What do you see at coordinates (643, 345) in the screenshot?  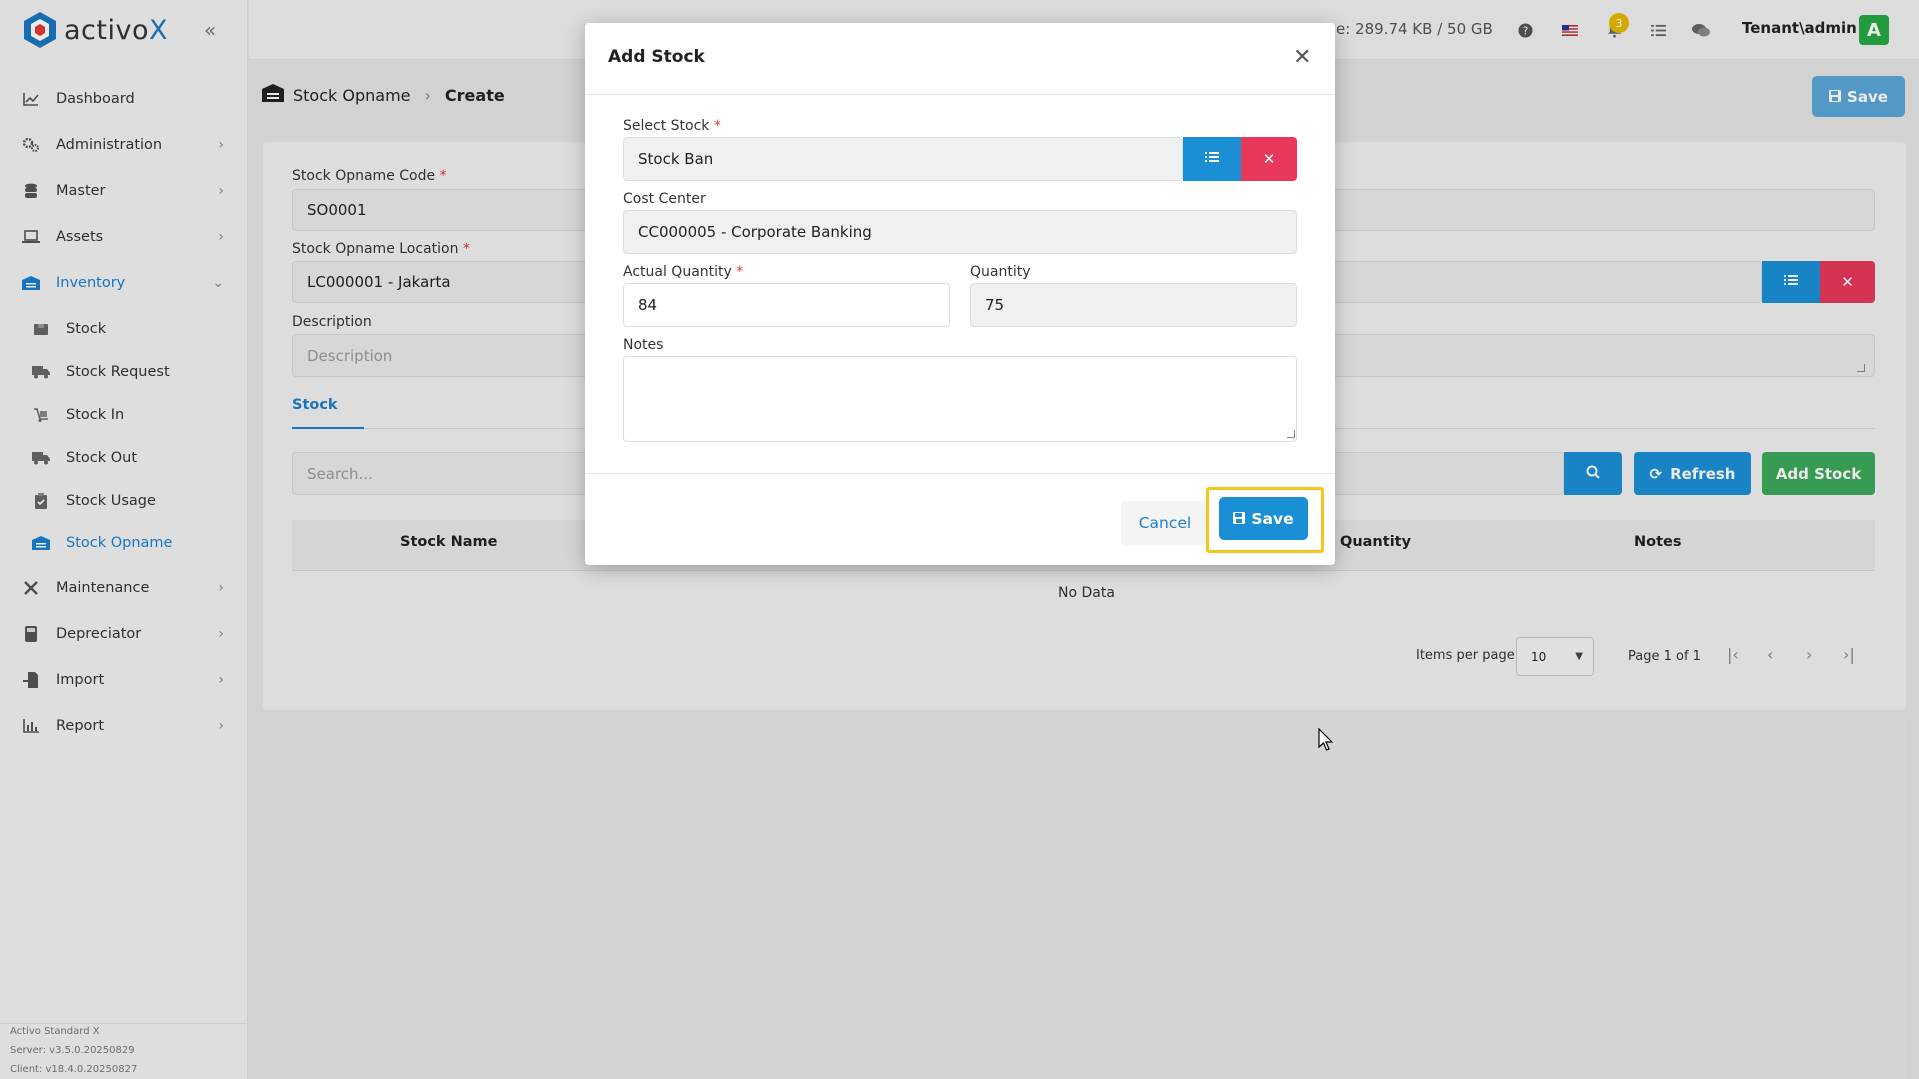 I see `notes-label: Notes` at bounding box center [643, 345].